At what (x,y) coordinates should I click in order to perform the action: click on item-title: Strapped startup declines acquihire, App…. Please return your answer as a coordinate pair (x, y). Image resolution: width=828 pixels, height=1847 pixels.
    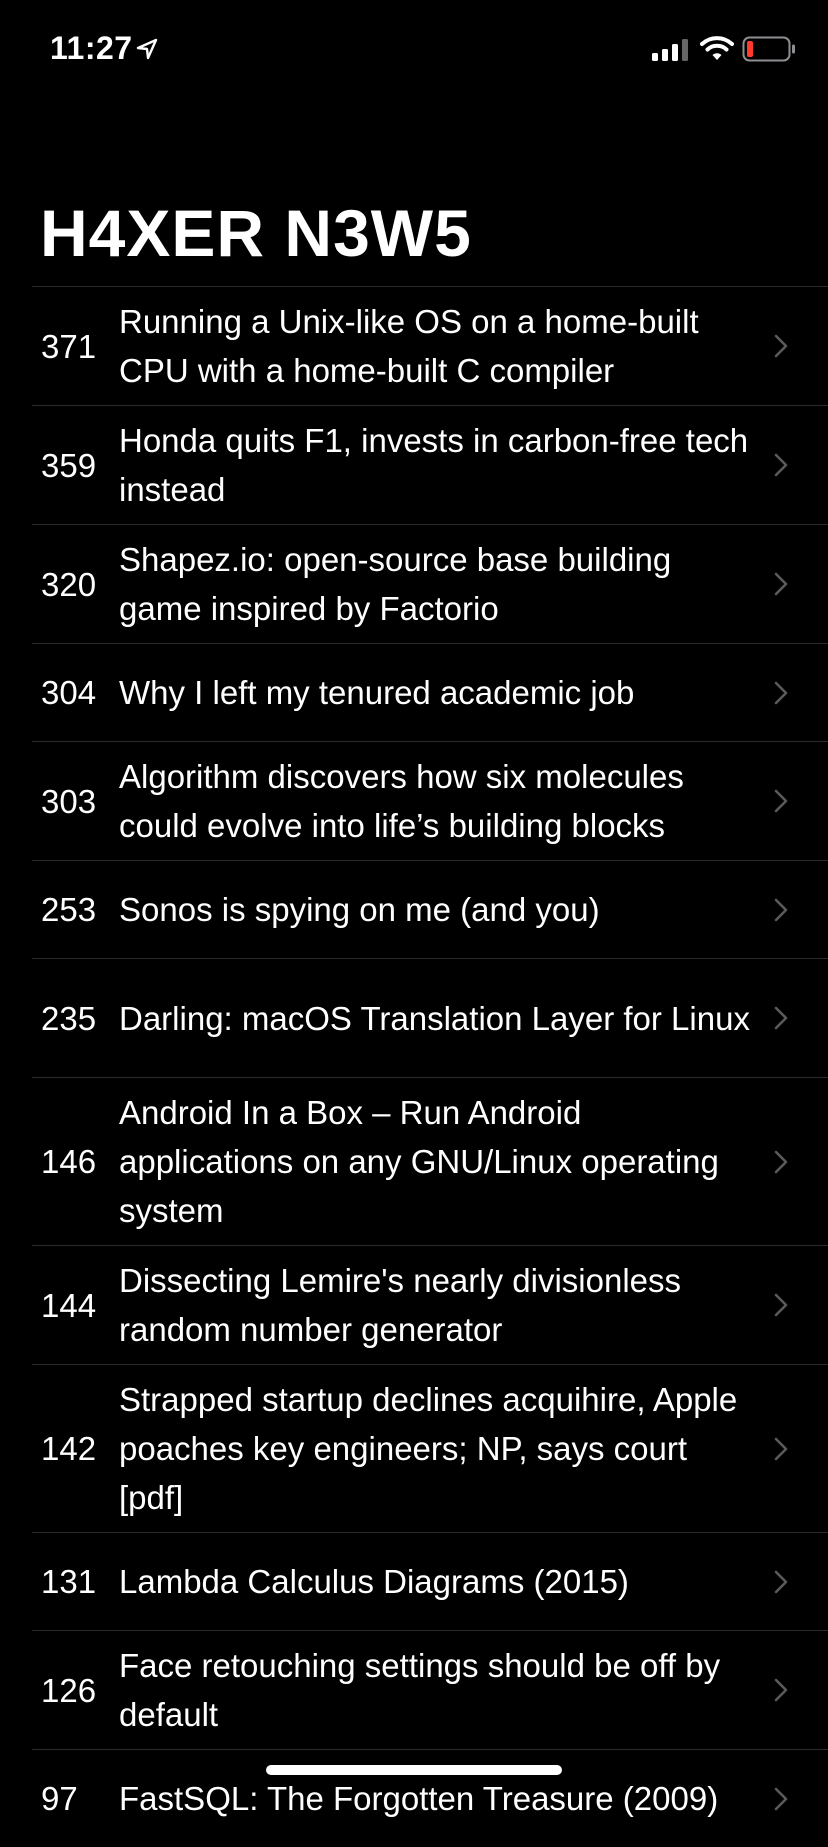
    Looking at the image, I should click on (428, 1448).